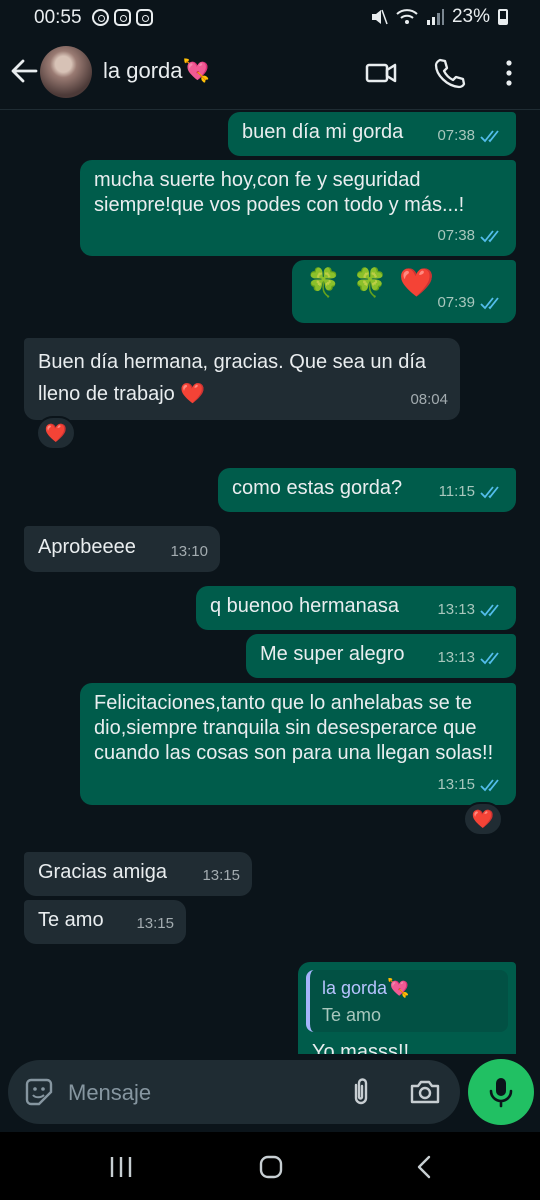 This screenshot has width=540, height=1200. I want to click on message-outgoing: buen día mi gorda 07:38, so click(372, 134).